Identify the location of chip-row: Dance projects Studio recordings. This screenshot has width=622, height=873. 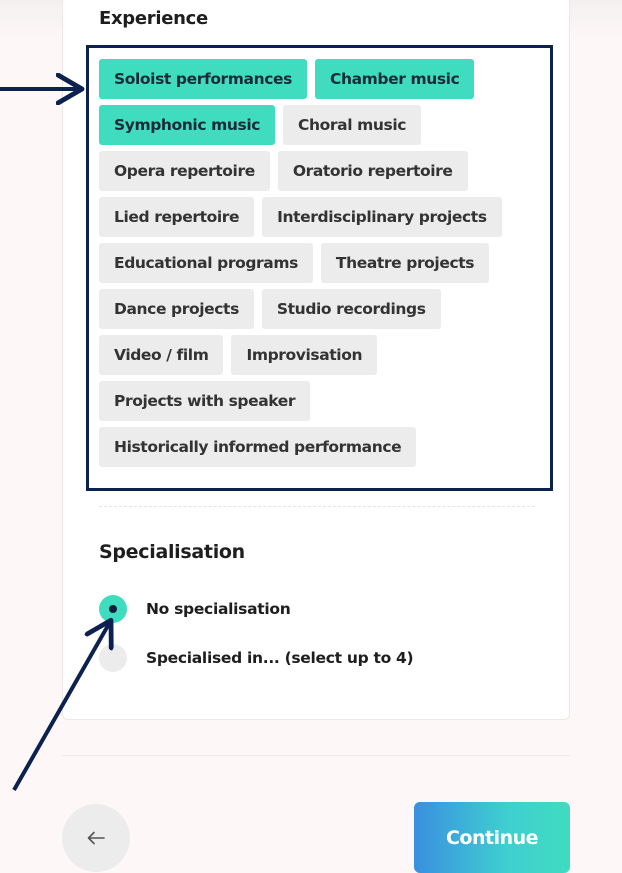
(319, 309).